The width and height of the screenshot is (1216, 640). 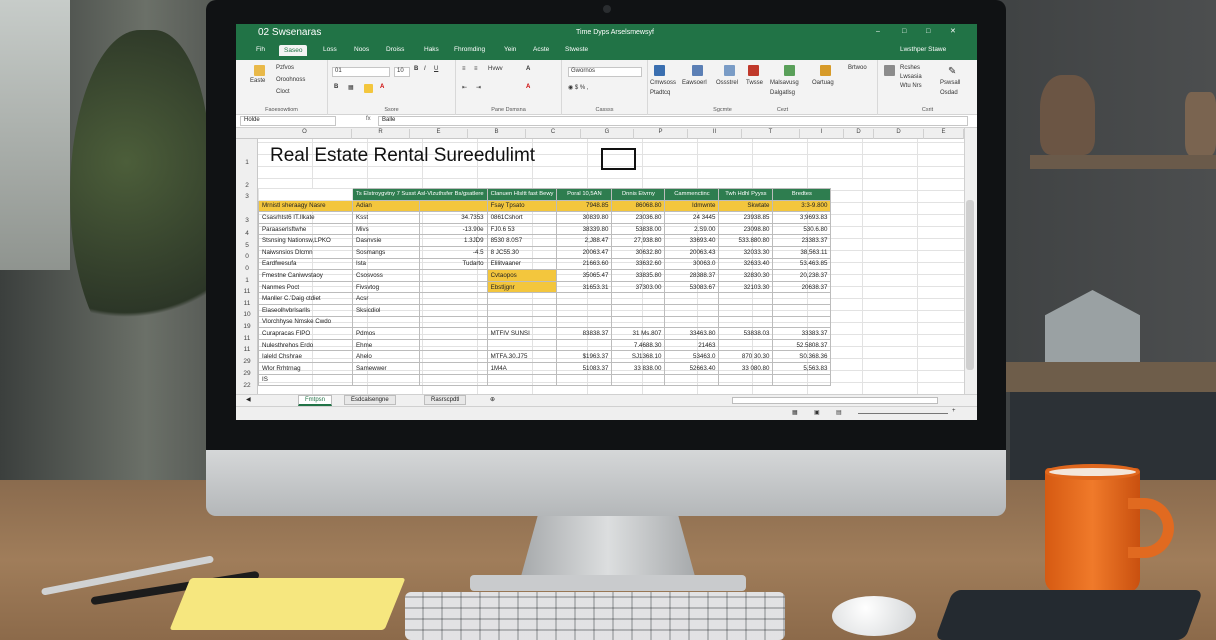 What do you see at coordinates (305, 380) in the screenshot?
I see `table-cell: IS` at bounding box center [305, 380].